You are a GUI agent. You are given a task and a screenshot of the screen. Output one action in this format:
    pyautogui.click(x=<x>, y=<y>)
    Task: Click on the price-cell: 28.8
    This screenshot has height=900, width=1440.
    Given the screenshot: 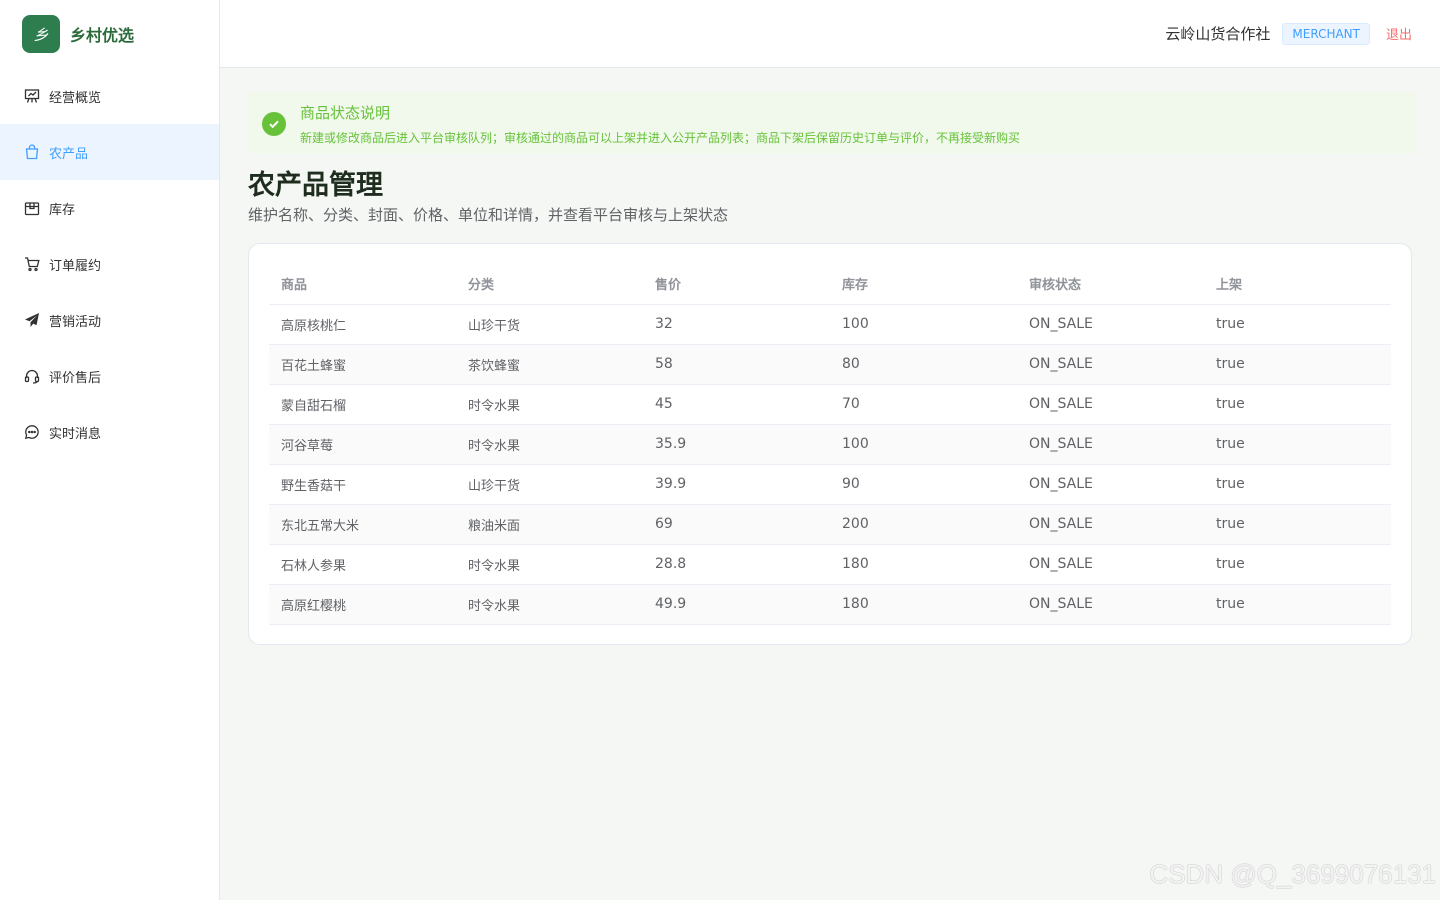 What is the action you would take?
    pyautogui.click(x=736, y=564)
    